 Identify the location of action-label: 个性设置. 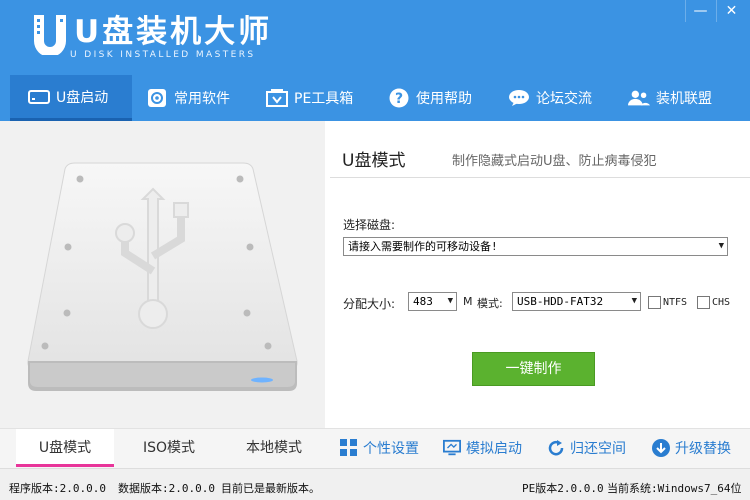
(391, 449).